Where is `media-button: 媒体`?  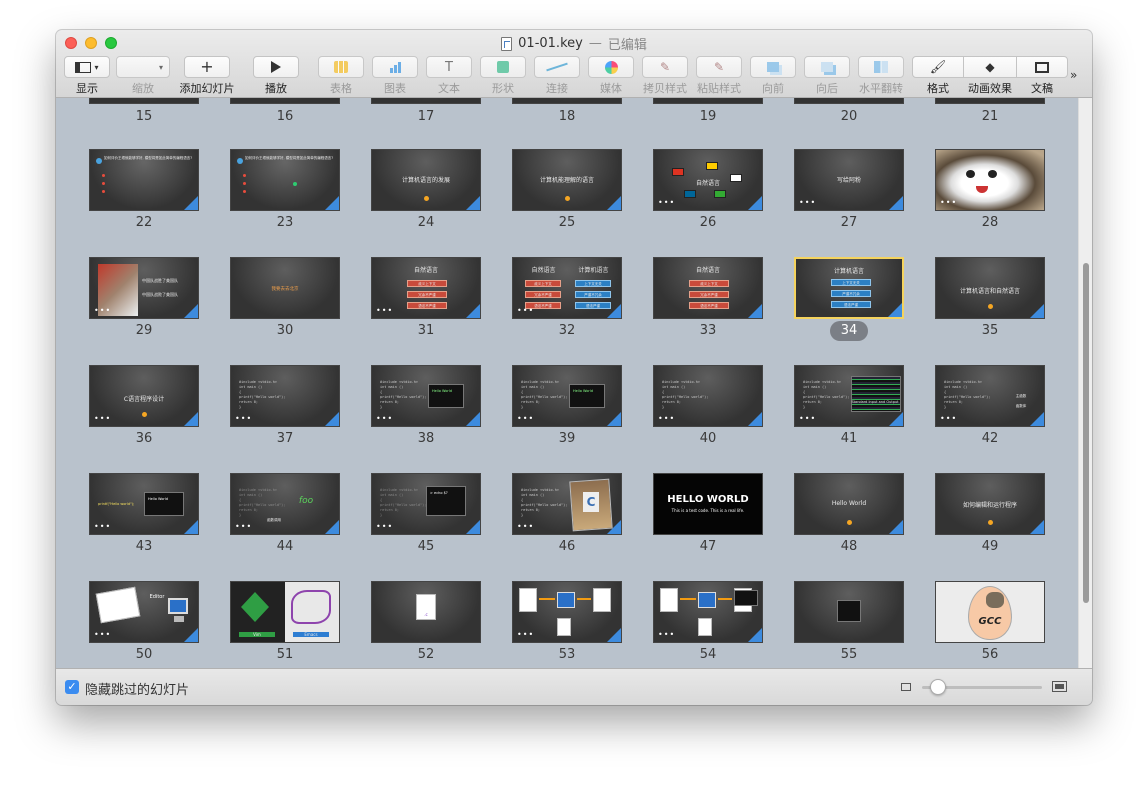
media-button: 媒体 is located at coordinates (611, 76).